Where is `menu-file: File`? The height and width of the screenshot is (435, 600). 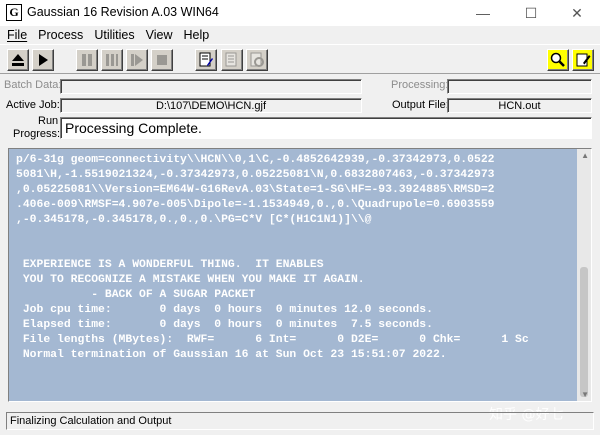
menu-file: File is located at coordinates (17, 35).